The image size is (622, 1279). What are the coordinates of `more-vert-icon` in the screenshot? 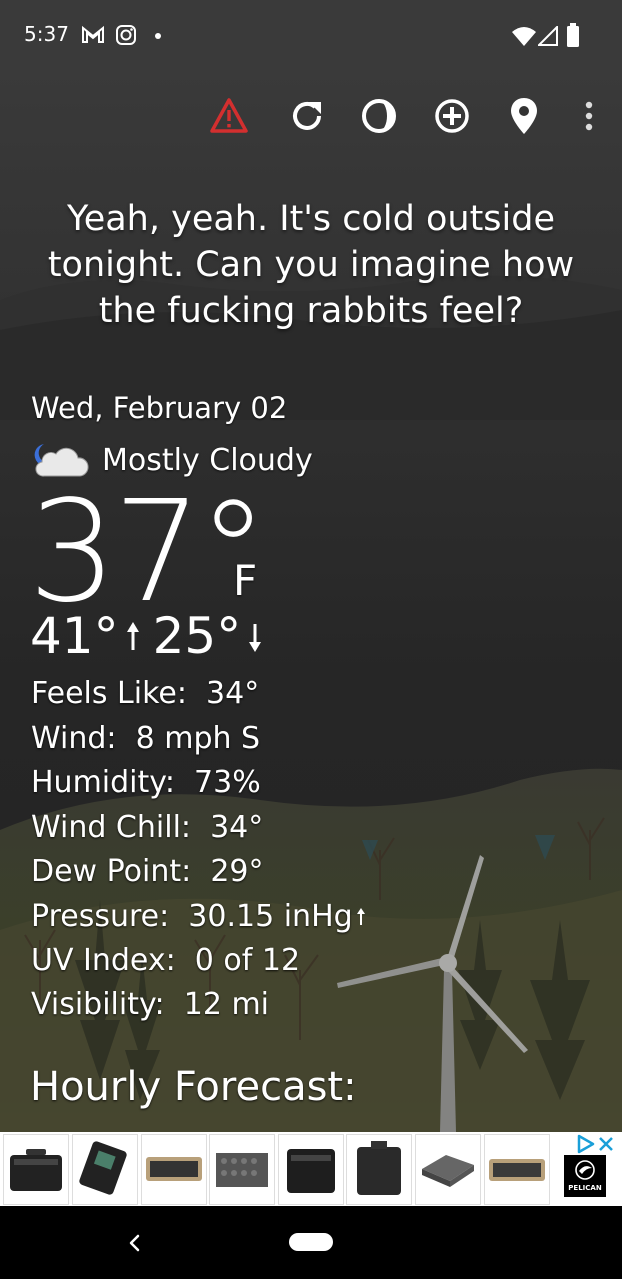 It's located at (589, 116).